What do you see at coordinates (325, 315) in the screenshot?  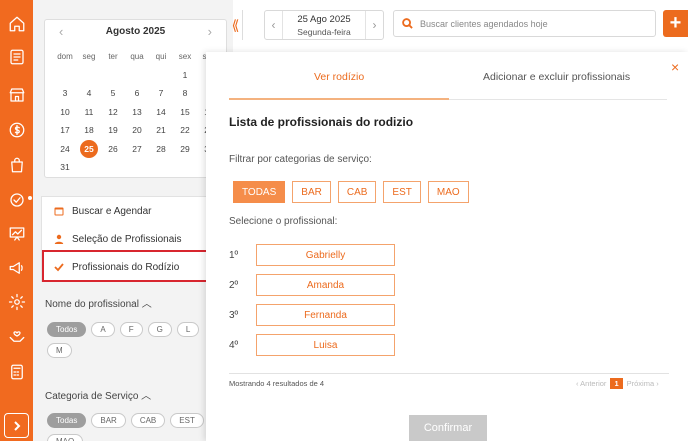 I see `professional-button: Fernanda` at bounding box center [325, 315].